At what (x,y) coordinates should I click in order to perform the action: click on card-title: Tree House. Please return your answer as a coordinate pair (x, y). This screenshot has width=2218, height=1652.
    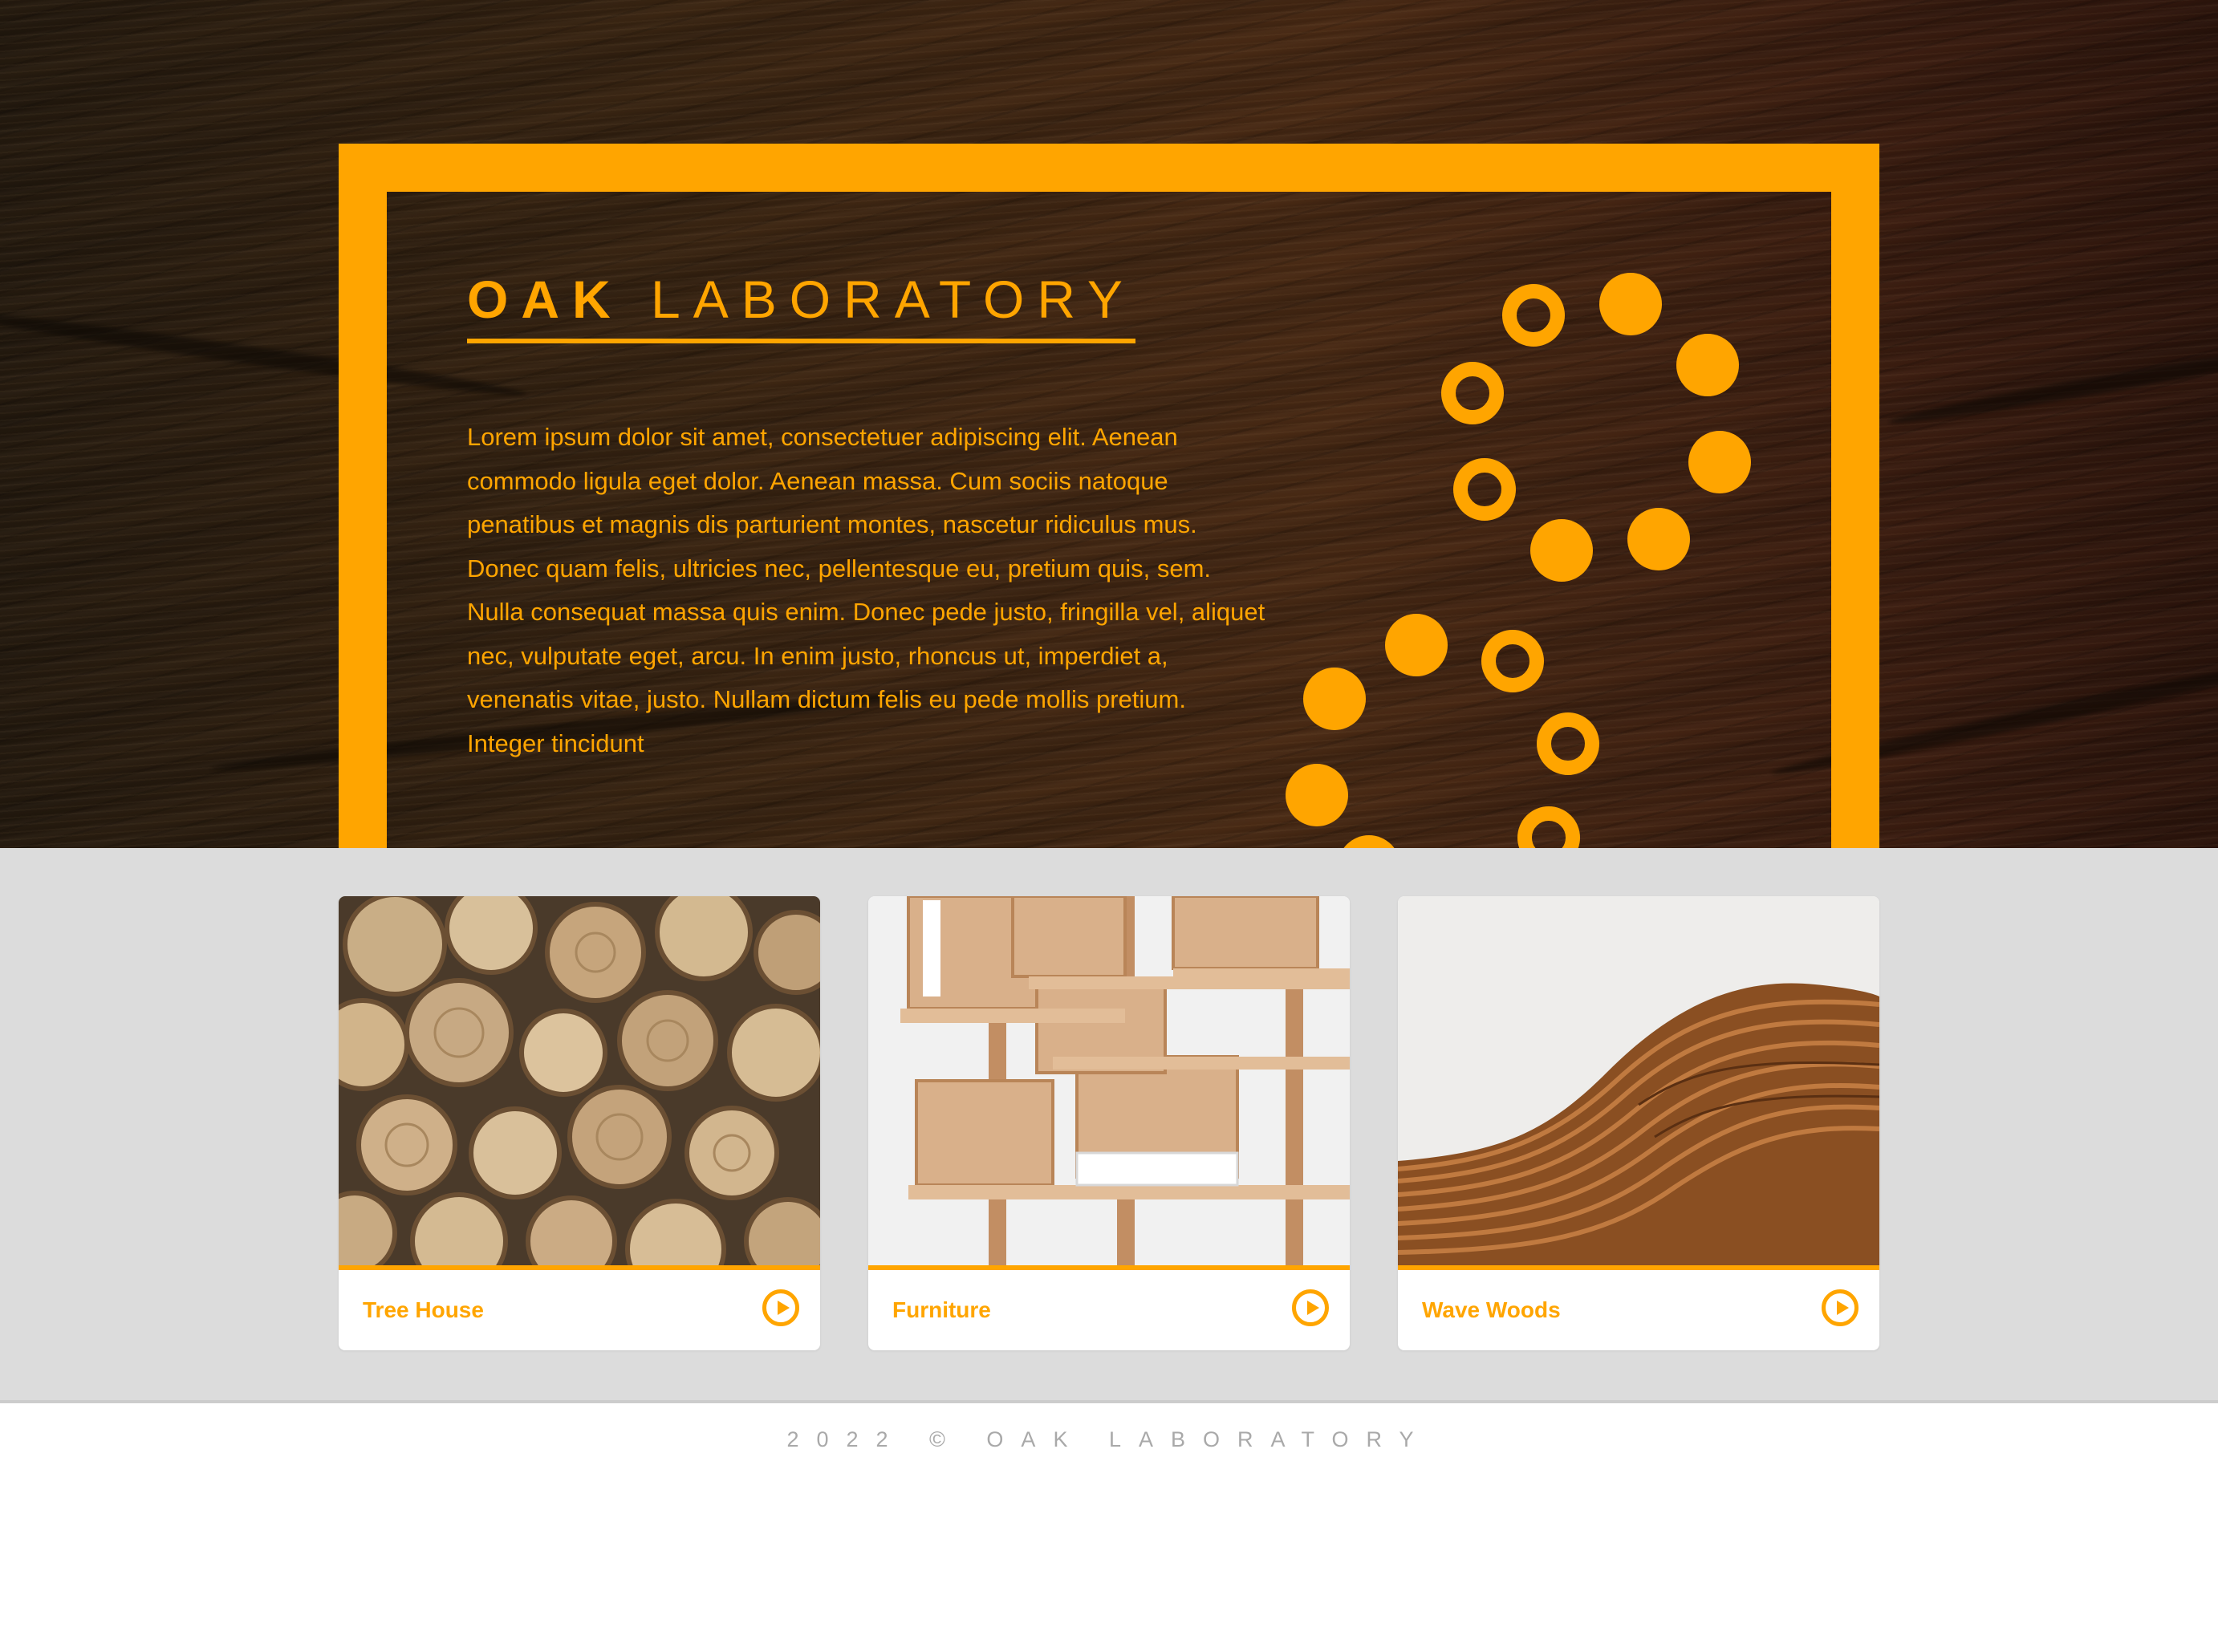
    Looking at the image, I should click on (424, 1310).